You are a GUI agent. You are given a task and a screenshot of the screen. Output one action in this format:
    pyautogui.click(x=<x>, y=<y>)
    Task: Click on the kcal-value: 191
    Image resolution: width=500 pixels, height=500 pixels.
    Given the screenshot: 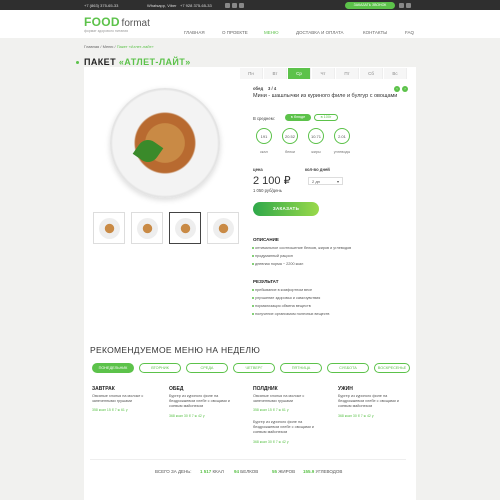 What is the action you would take?
    pyautogui.click(x=264, y=136)
    